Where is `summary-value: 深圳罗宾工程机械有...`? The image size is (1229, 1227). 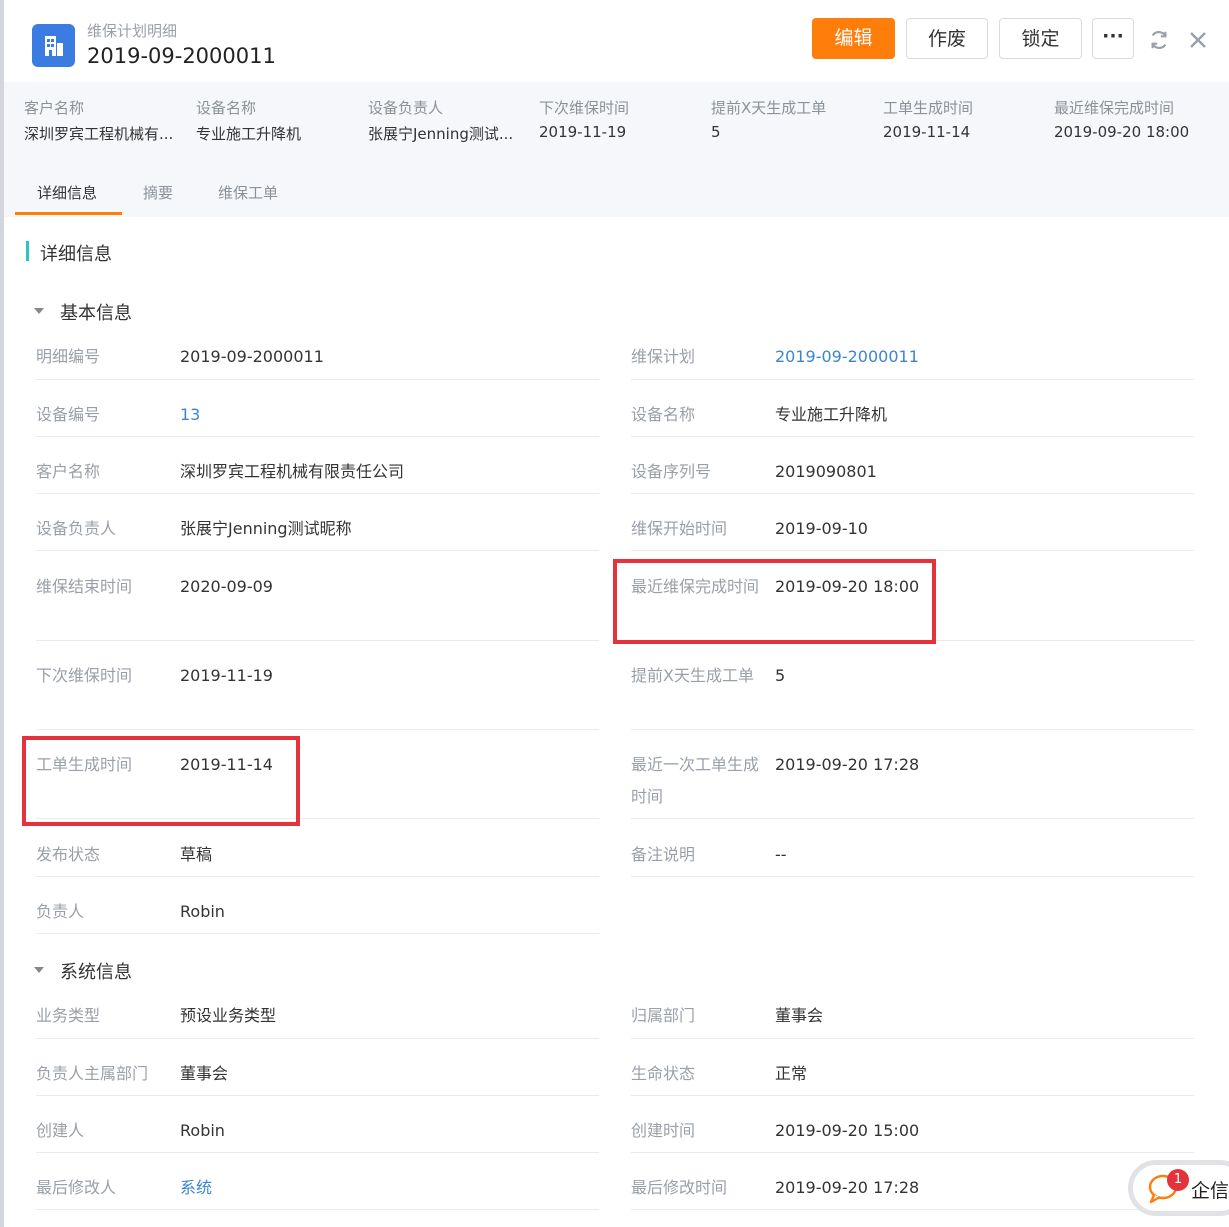 summary-value: 深圳罗宾工程机械有... is located at coordinates (99, 134).